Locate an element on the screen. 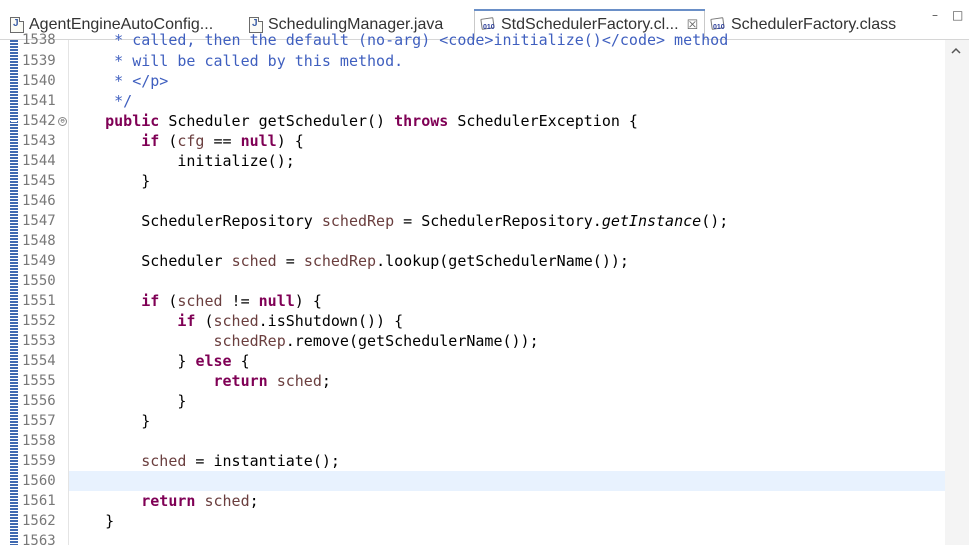 This screenshot has height=551, width=969. code-text: if (sched != null) { is located at coordinates (195, 301).